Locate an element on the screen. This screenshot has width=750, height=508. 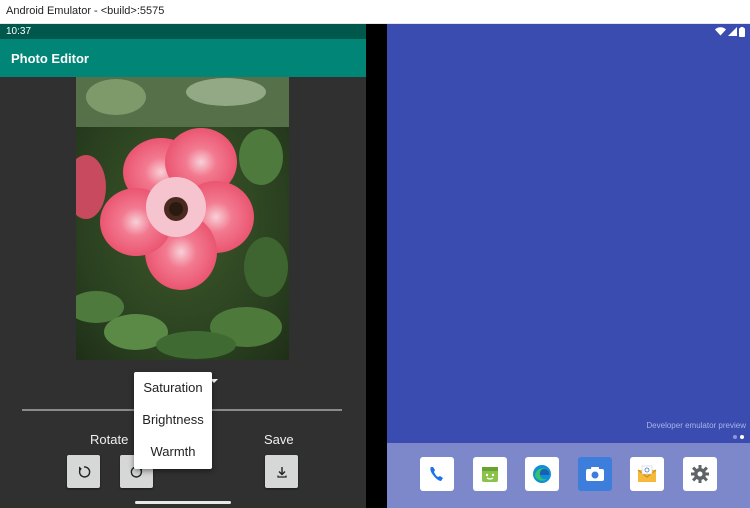
page-dot is located at coordinates (735, 437).